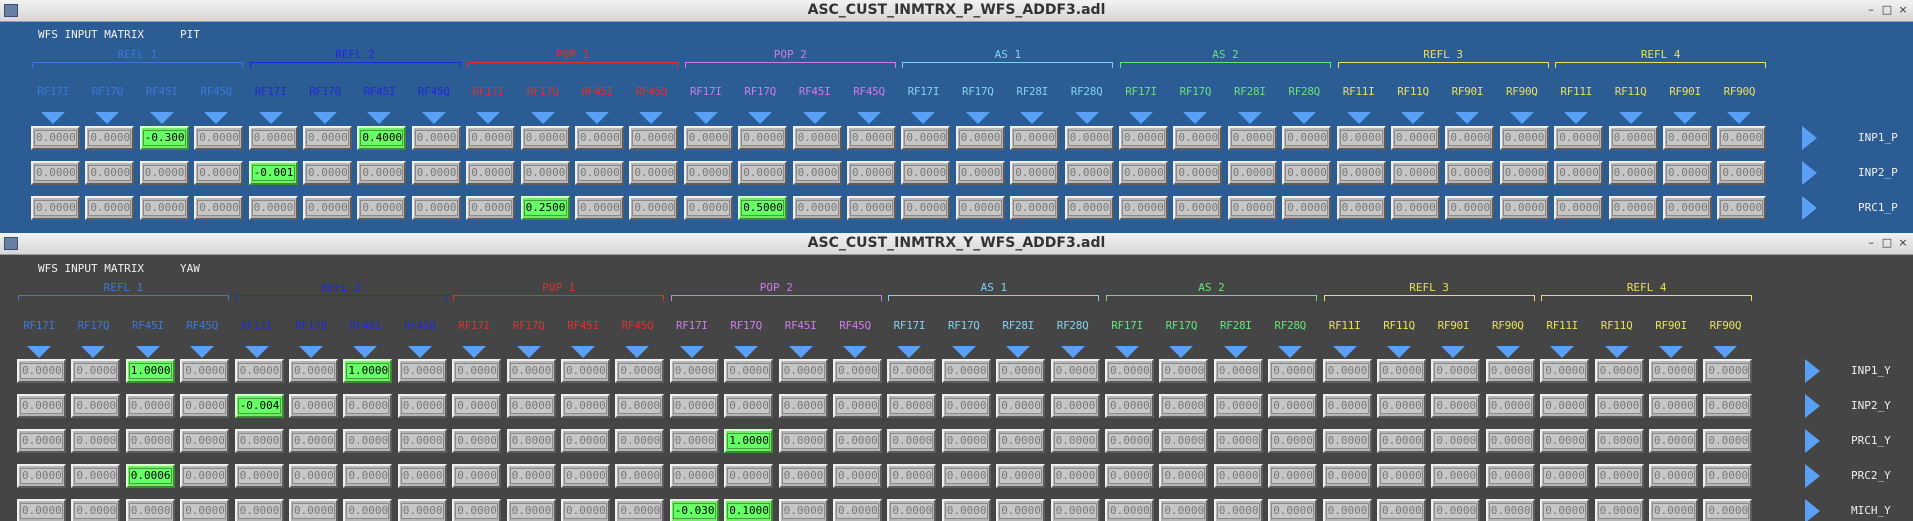 The width and height of the screenshot is (1913, 521). What do you see at coordinates (1018, 338) in the screenshot?
I see `column-header: RF28I` at bounding box center [1018, 338].